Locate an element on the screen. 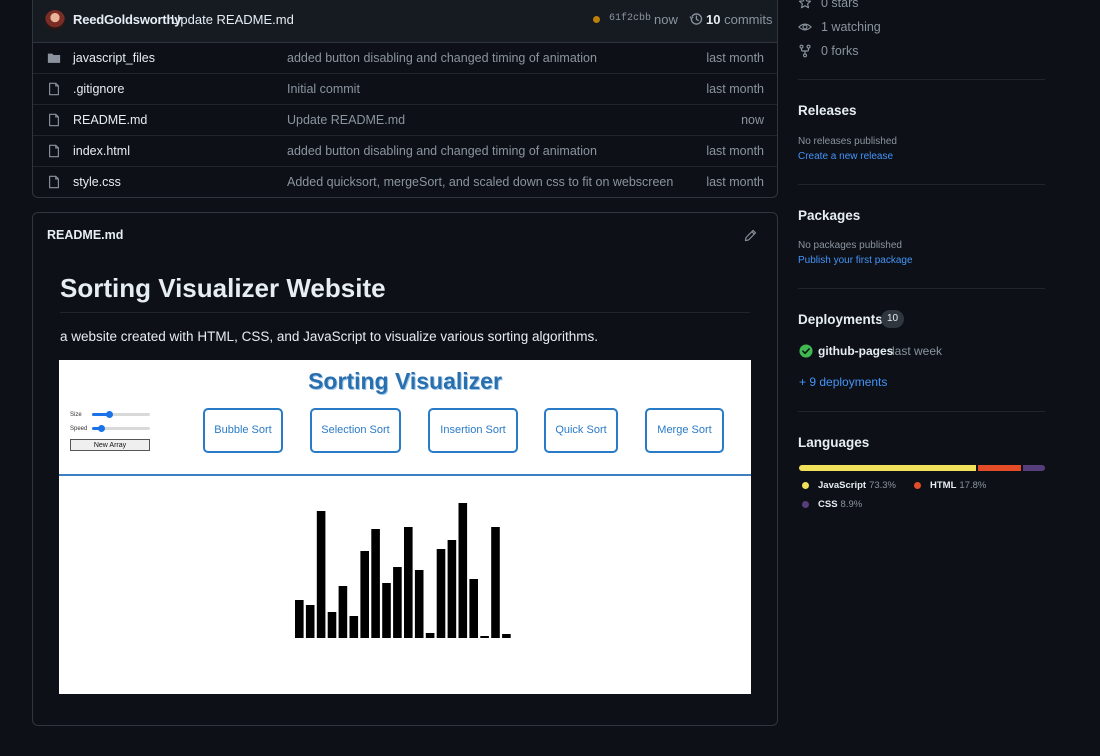 The width and height of the screenshot is (1100, 756). commit-status-dot is located at coordinates (596, 19).